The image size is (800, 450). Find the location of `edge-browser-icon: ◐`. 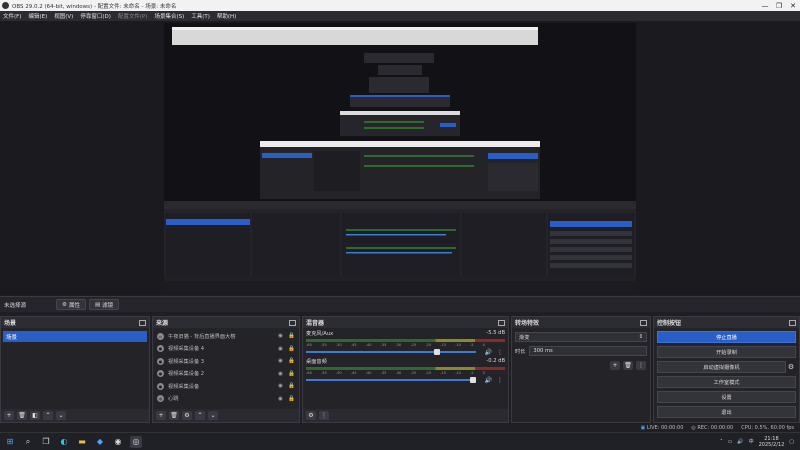

edge-browser-icon: ◐ is located at coordinates (64, 442).